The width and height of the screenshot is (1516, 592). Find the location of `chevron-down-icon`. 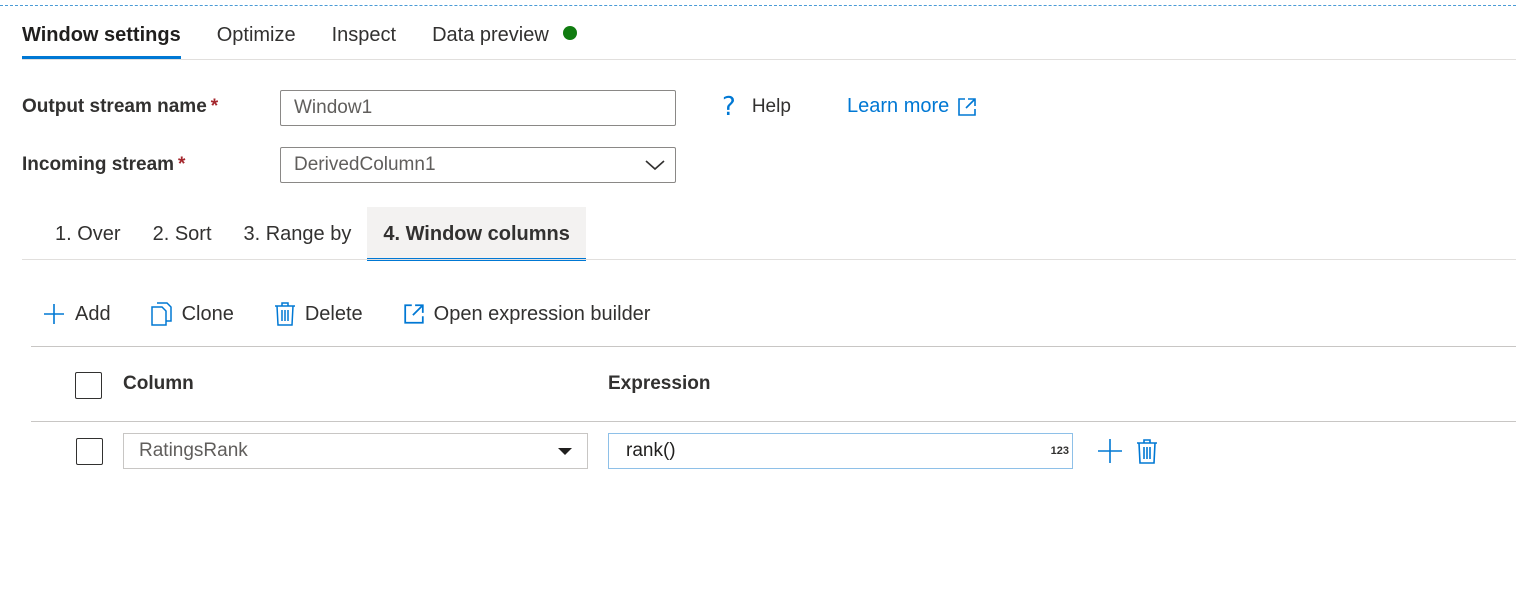

chevron-down-icon is located at coordinates (655, 165).